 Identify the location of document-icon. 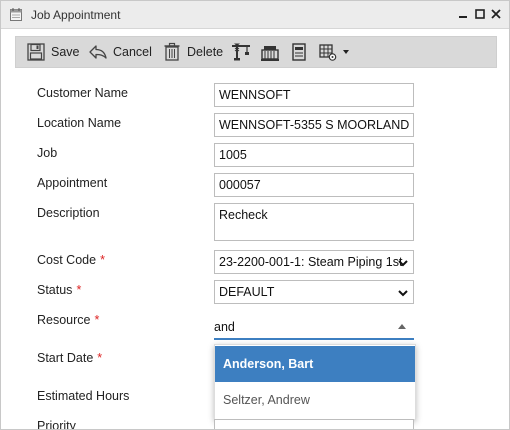
(299, 52).